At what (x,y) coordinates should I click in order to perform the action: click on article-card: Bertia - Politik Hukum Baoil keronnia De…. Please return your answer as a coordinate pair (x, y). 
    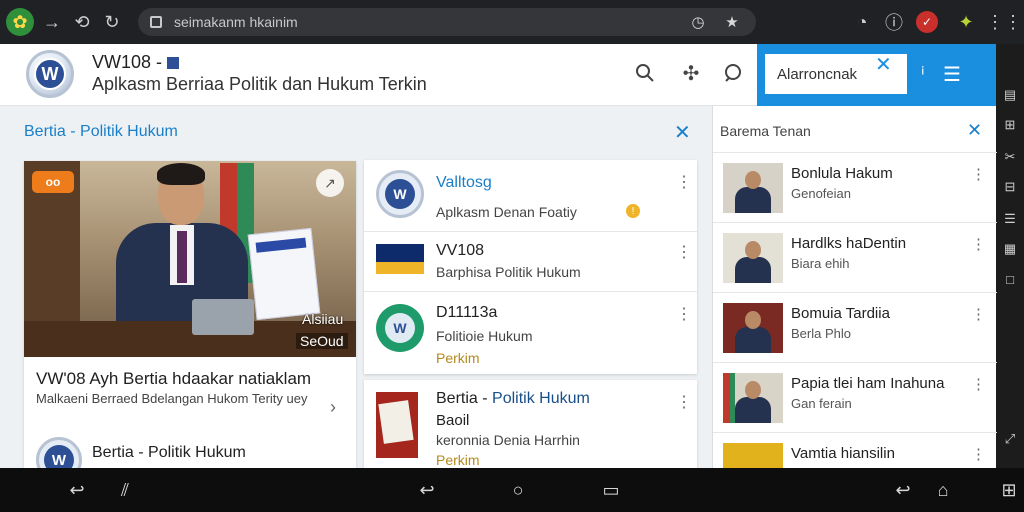
    Looking at the image, I should click on (530, 424).